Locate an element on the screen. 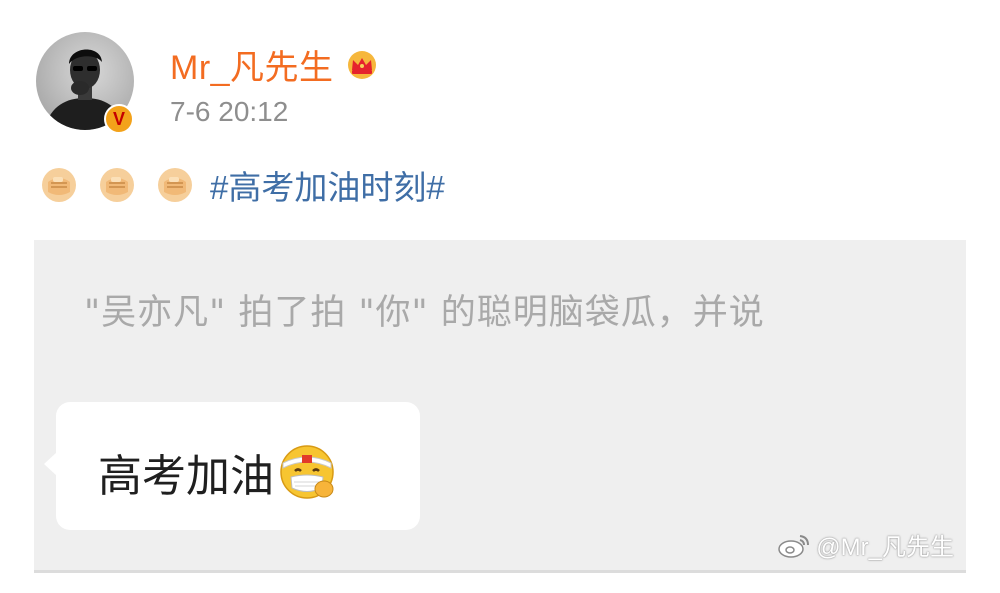 The image size is (1000, 593). chat-bubble-text: 高考加油 is located at coordinates (186, 476).